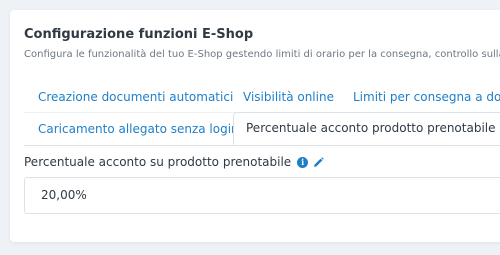 The height and width of the screenshot is (255, 500). I want to click on tab-percentuale-acconto: Percentuale acconto prodotto prenotabile, so click(366, 128).